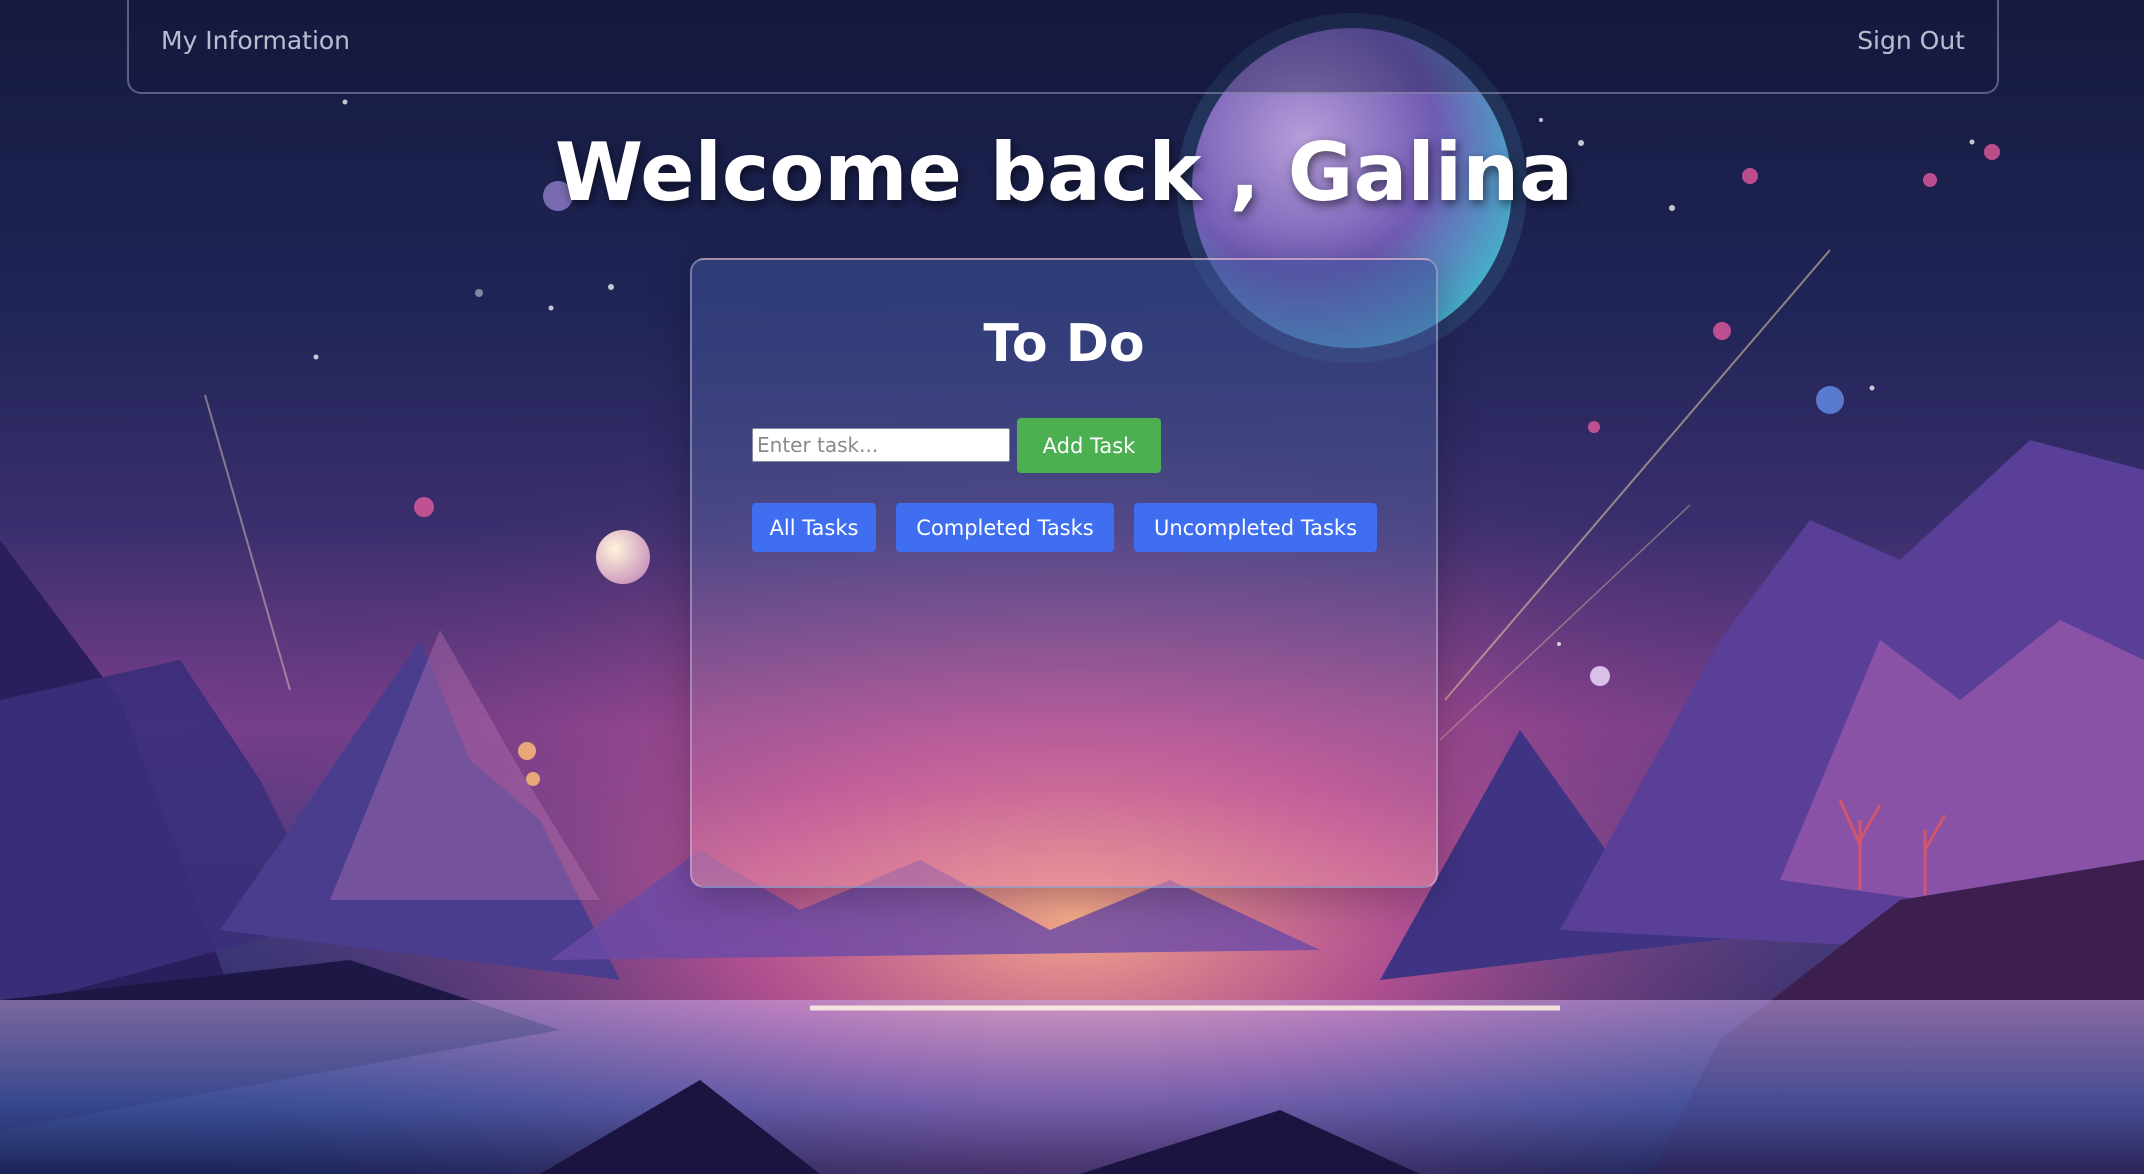 This screenshot has width=2144, height=1174. Describe the element at coordinates (1064, 344) in the screenshot. I see `todo-title: To Do` at that location.